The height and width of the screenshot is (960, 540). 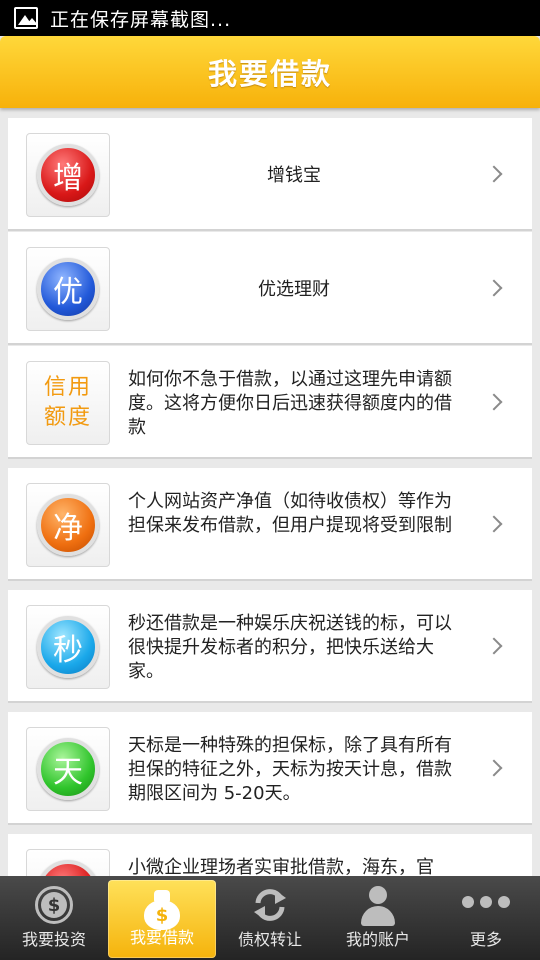 I want to click on tab-borrow: $ 我要借款, so click(x=162, y=919).